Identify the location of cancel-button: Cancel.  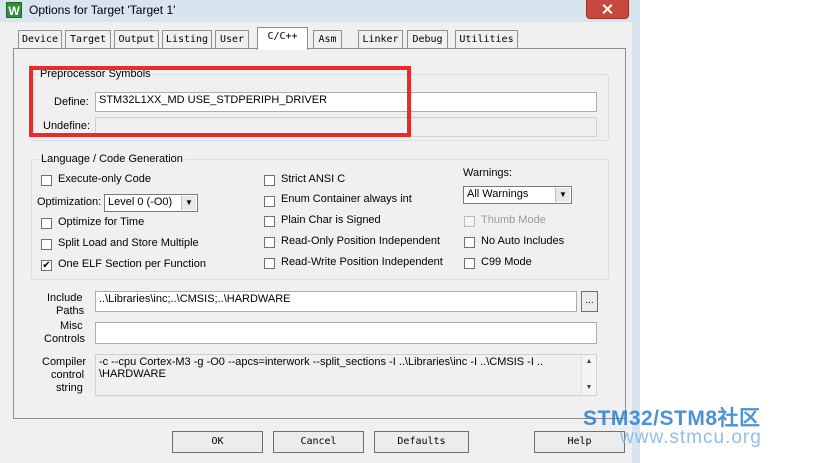
(318, 442).